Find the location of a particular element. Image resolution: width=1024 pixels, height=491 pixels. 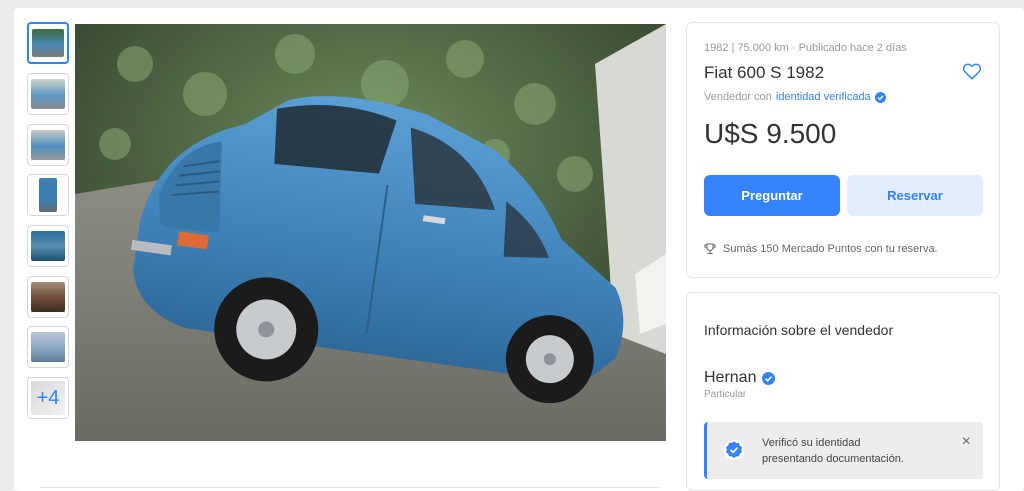

more-photos-label: +4 is located at coordinates (48, 397).